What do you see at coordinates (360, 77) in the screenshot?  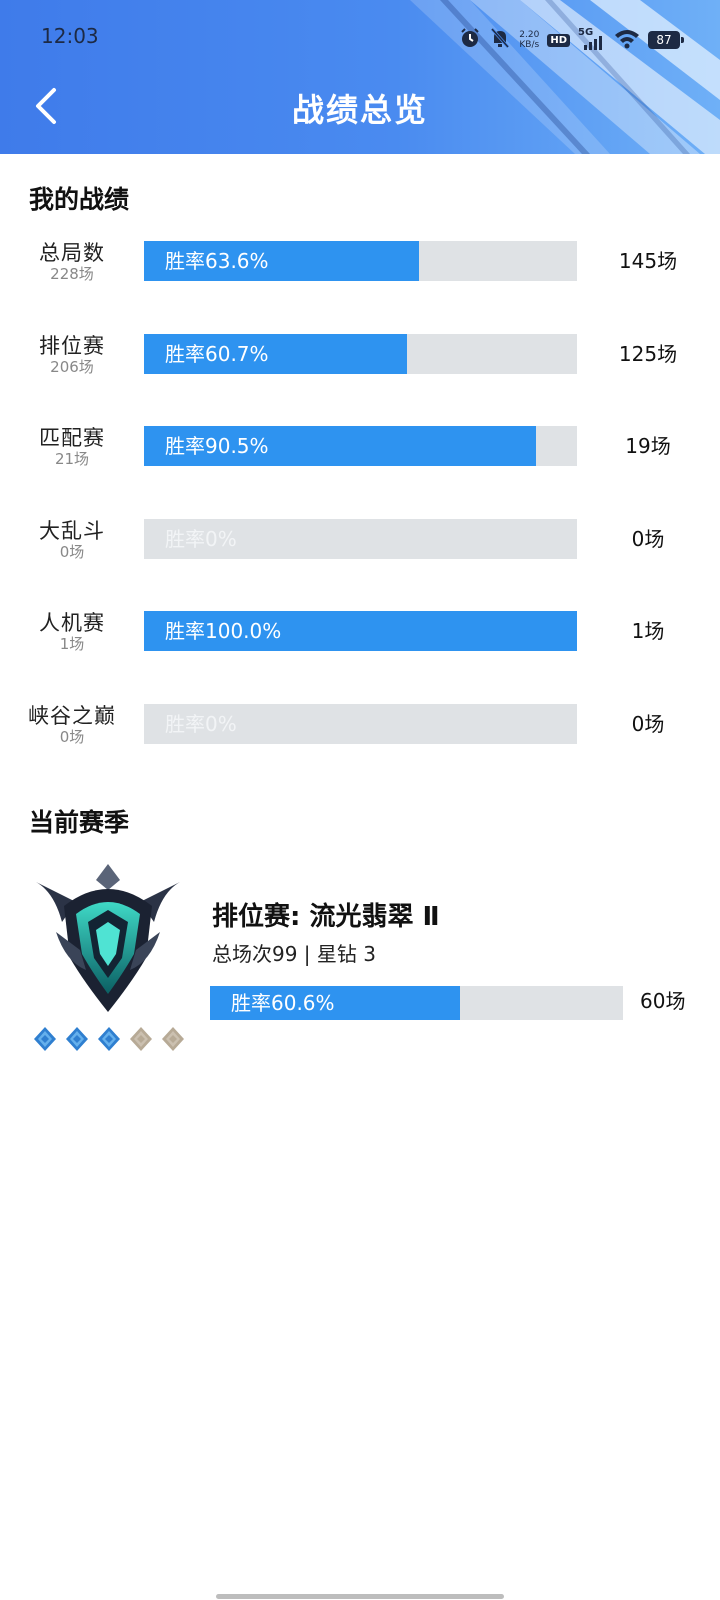 I see `app-header: 12:03 2.20 KB/s HD 5G 87 战绩总览` at bounding box center [360, 77].